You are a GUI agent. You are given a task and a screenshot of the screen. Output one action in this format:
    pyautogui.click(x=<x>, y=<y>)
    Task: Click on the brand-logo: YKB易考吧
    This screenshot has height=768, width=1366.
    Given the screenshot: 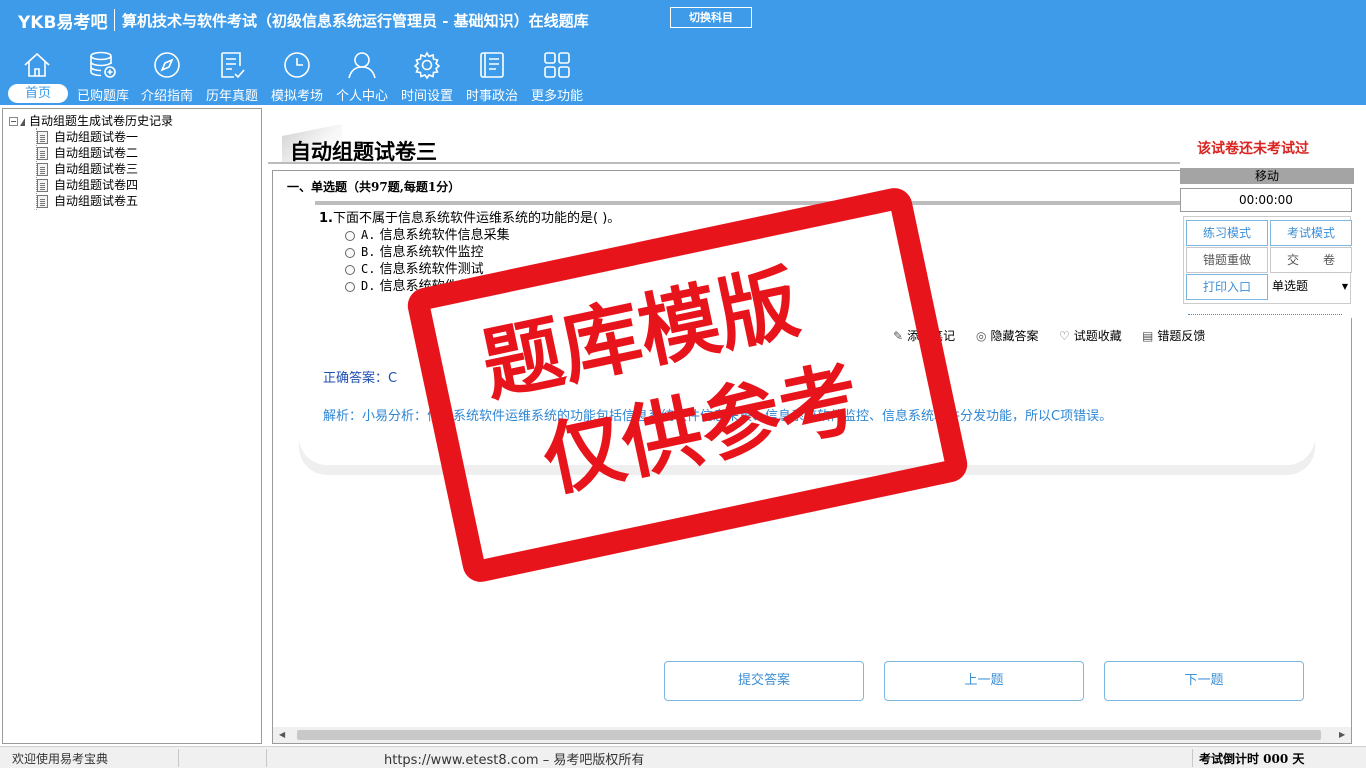 What is the action you would take?
    pyautogui.click(x=63, y=23)
    